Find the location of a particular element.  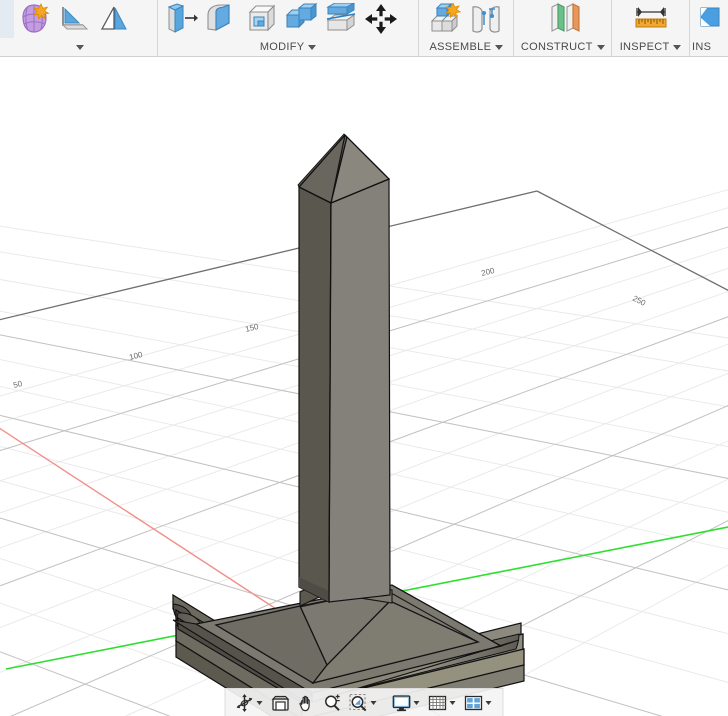

view-navigation-bar is located at coordinates (364, 702).